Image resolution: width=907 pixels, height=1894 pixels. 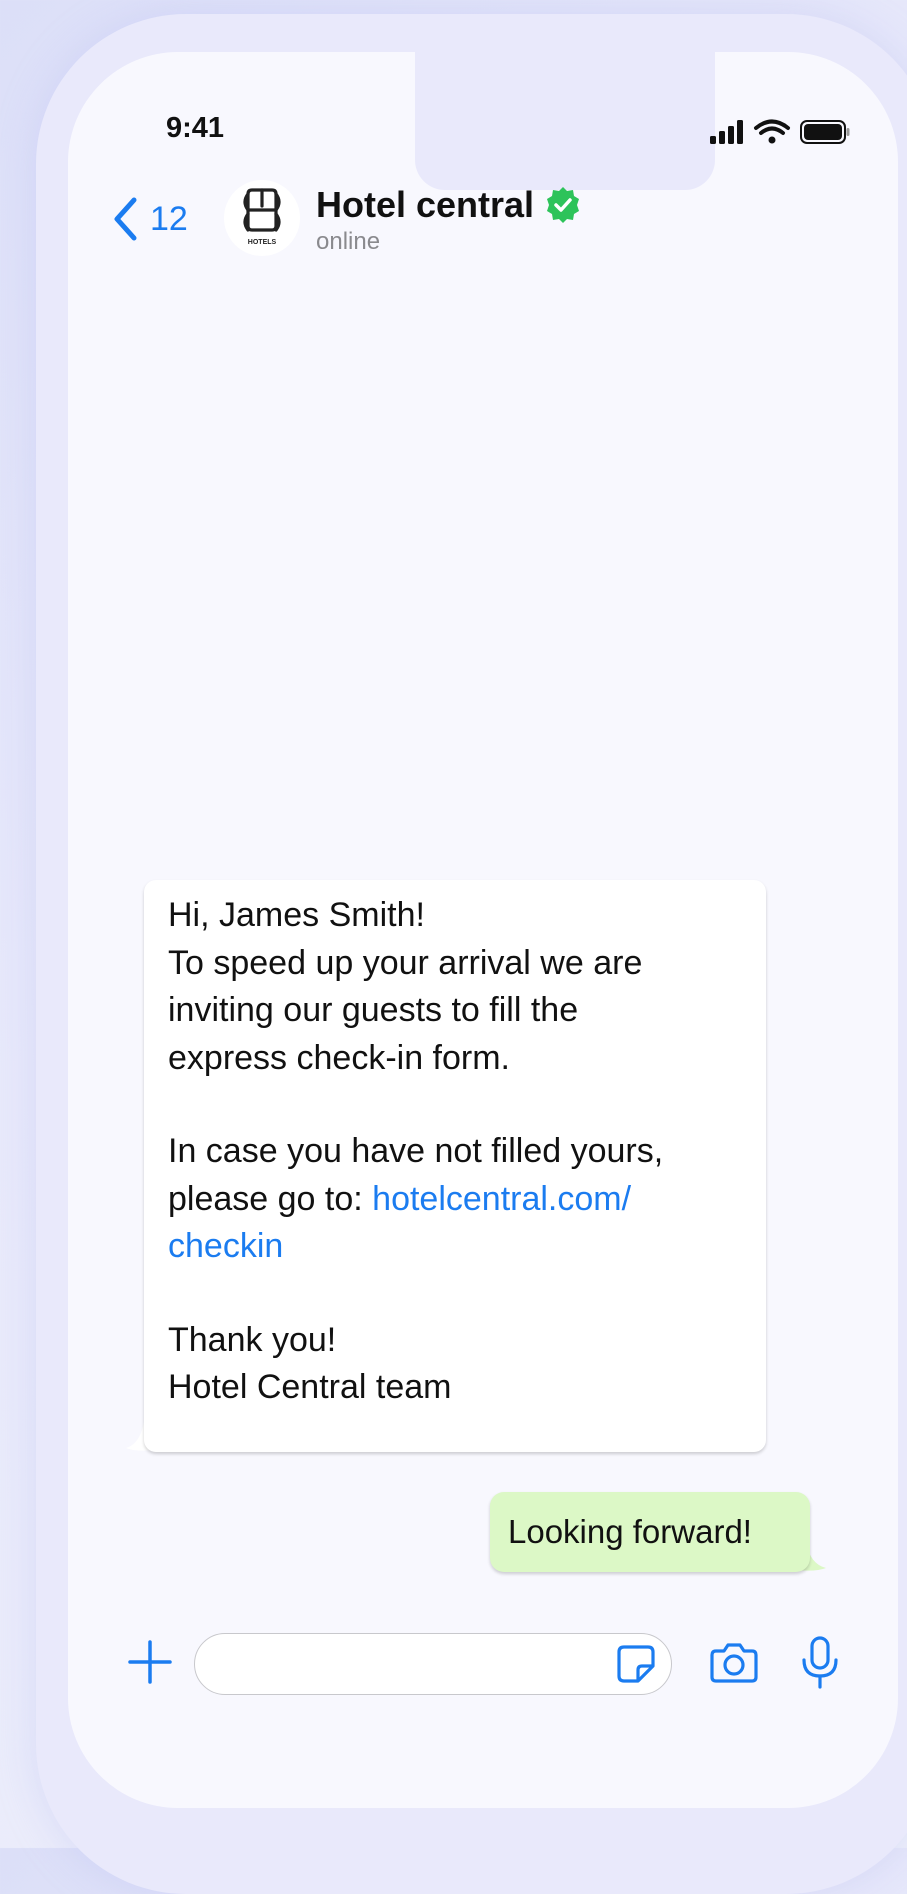 What do you see at coordinates (262, 242) in the screenshot?
I see `avatar-text: HOTELS` at bounding box center [262, 242].